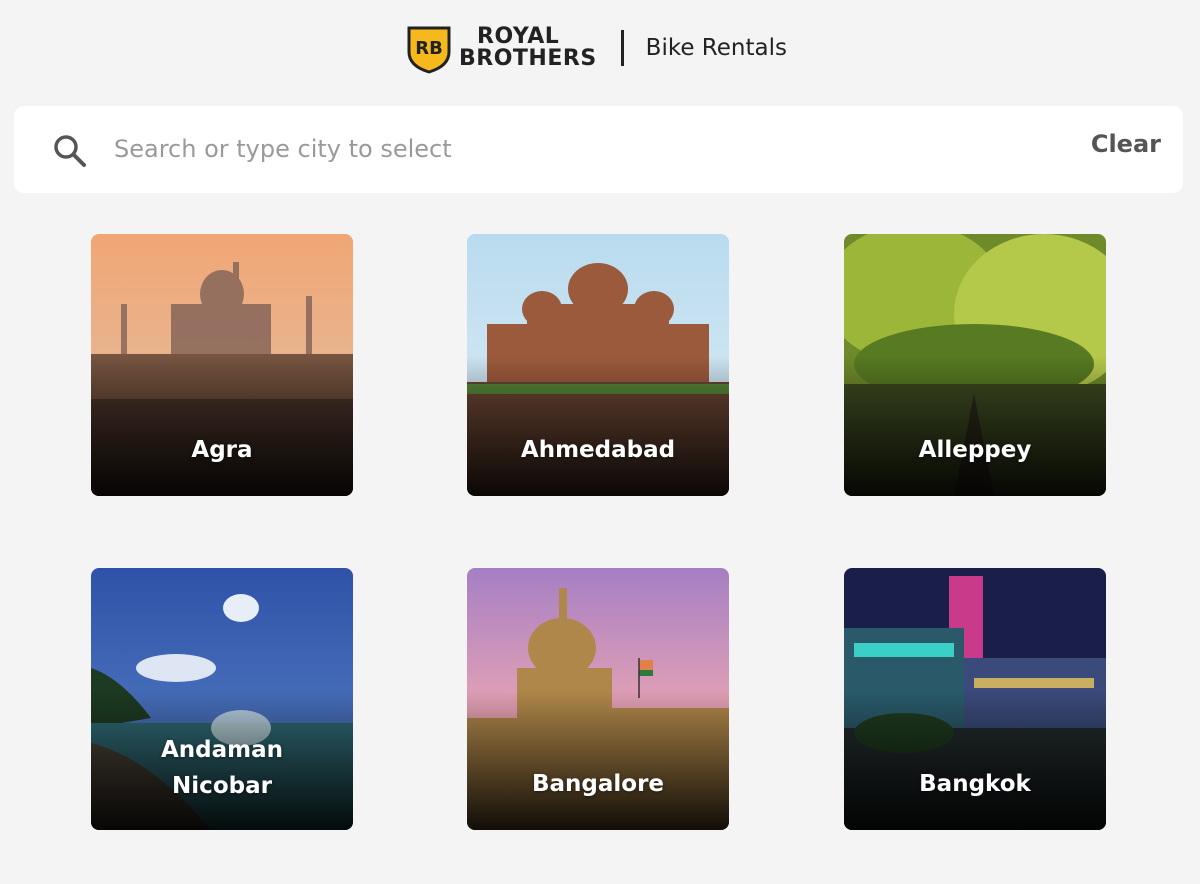 The image size is (1200, 884). Describe the element at coordinates (598, 784) in the screenshot. I see `city-name: Bangalore` at that location.